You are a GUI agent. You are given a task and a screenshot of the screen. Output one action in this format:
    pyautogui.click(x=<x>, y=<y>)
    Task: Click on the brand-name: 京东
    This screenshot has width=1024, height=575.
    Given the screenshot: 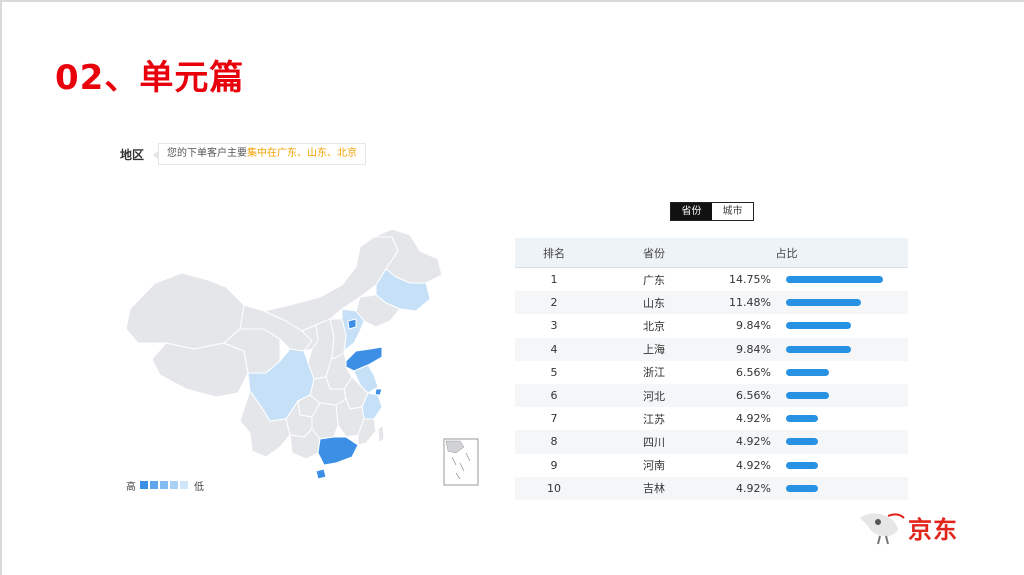 What is the action you would take?
    pyautogui.click(x=933, y=530)
    